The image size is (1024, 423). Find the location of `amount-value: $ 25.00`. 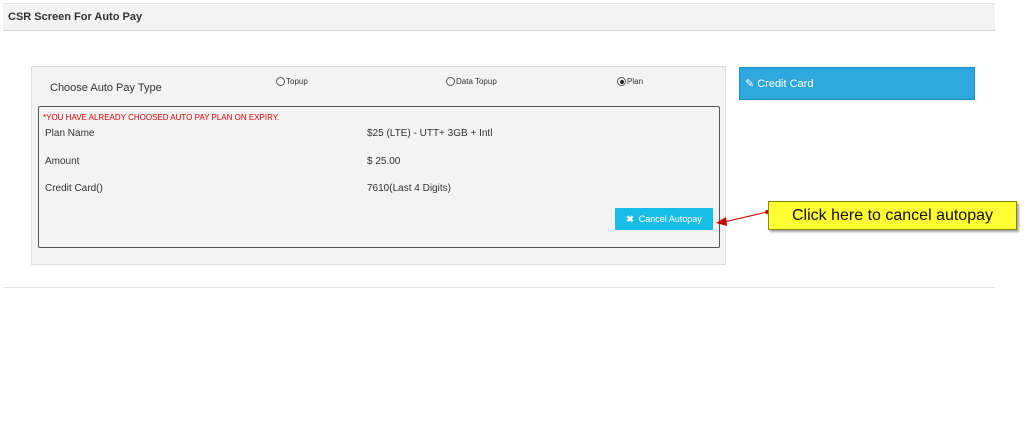

amount-value: $ 25.00 is located at coordinates (384, 161).